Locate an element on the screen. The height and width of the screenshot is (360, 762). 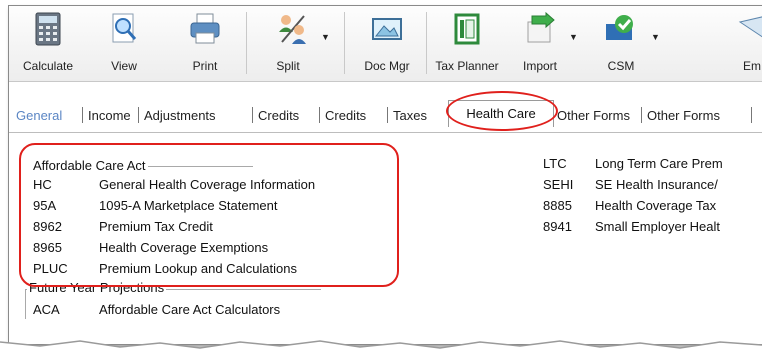
form-code: HC is located at coordinates (42, 184).